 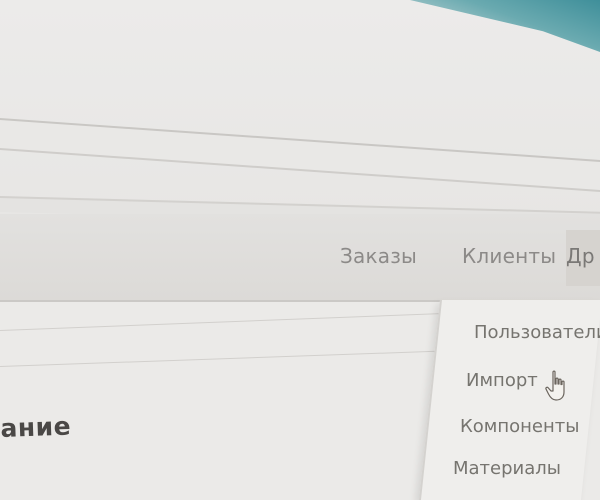 What do you see at coordinates (583, 258) in the screenshot?
I see `nav-item-other: Др` at bounding box center [583, 258].